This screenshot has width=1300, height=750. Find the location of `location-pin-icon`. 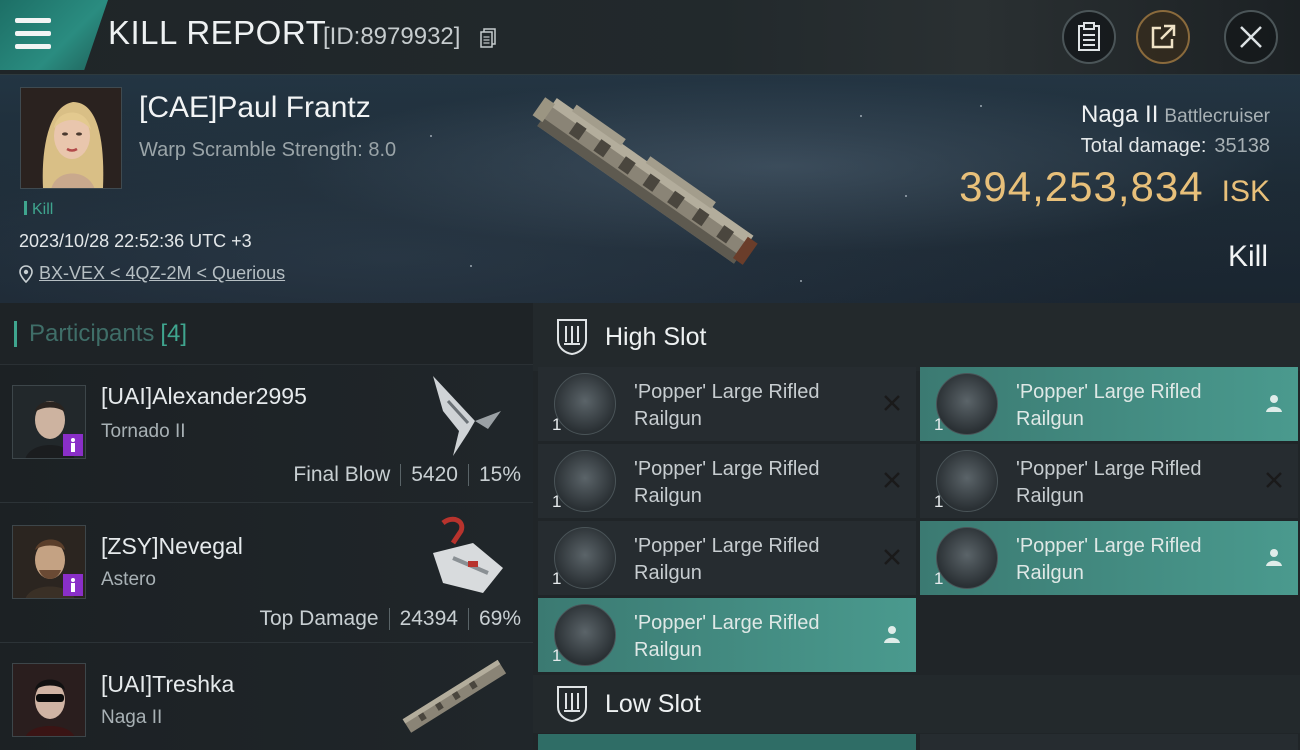

location-pin-icon is located at coordinates (26, 273).